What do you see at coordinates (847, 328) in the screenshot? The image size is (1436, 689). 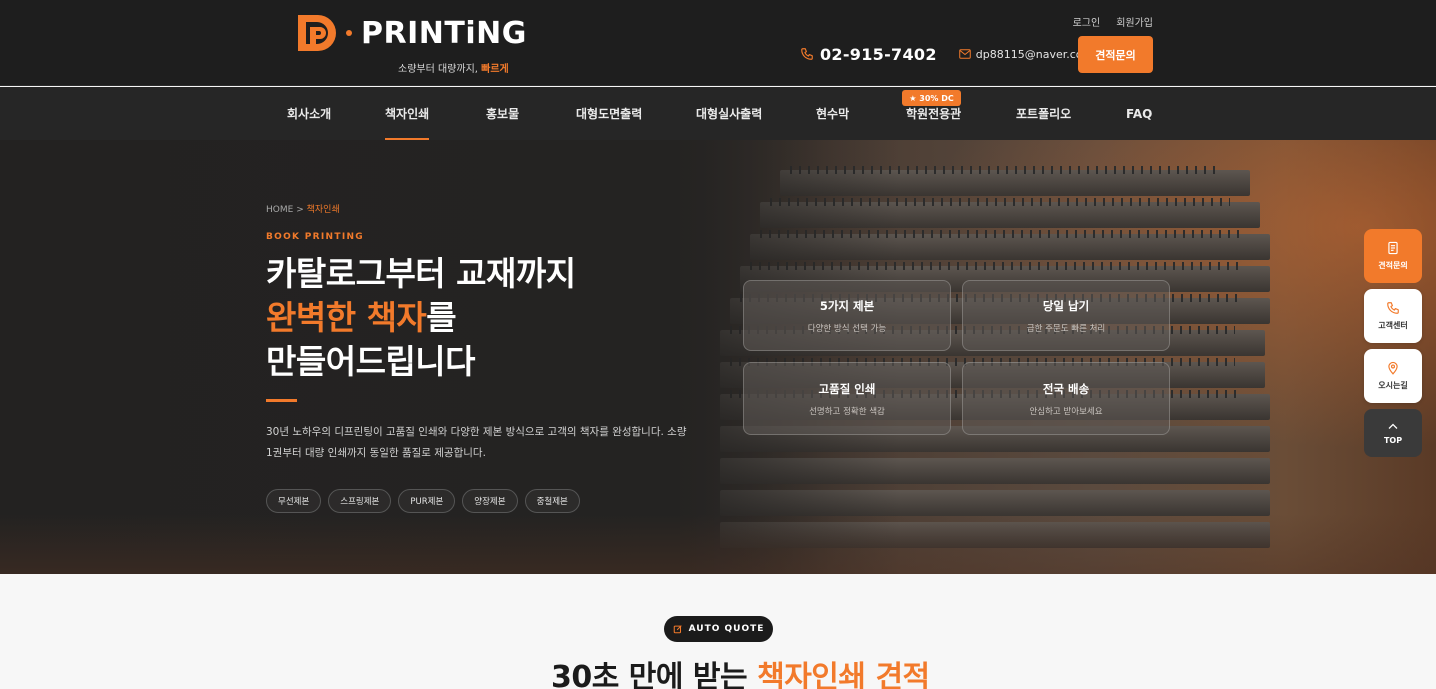 I see `feature-desc: 다양한 방식 선택 가능` at bounding box center [847, 328].